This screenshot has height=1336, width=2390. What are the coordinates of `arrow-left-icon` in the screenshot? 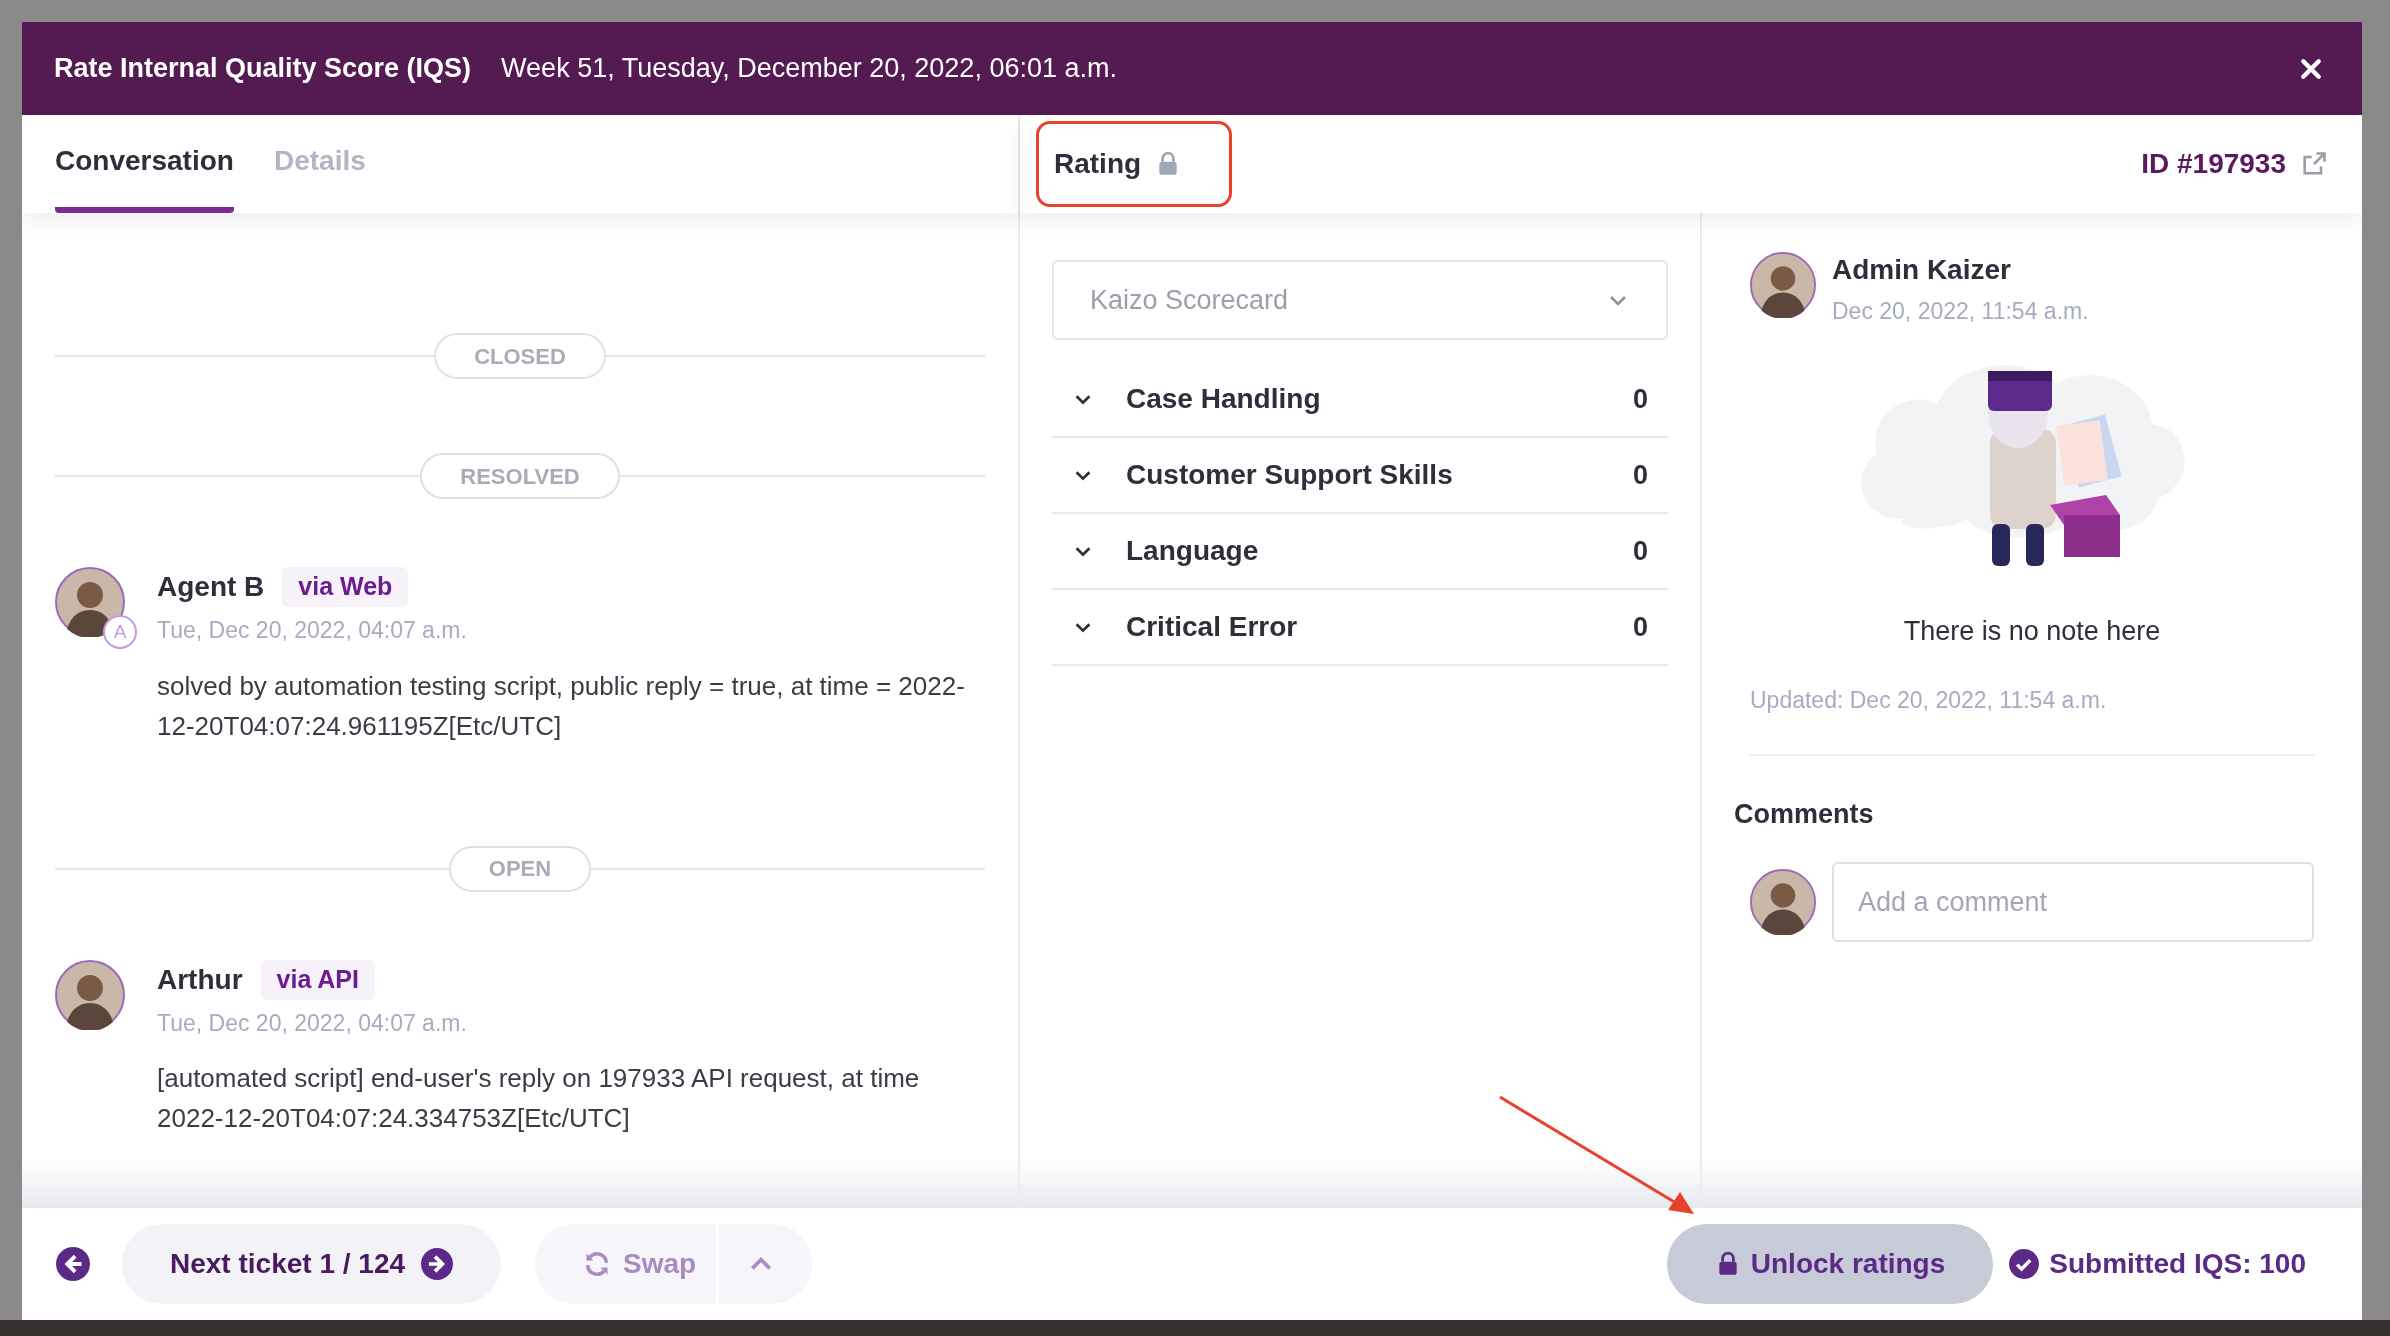 It's located at (73, 1264).